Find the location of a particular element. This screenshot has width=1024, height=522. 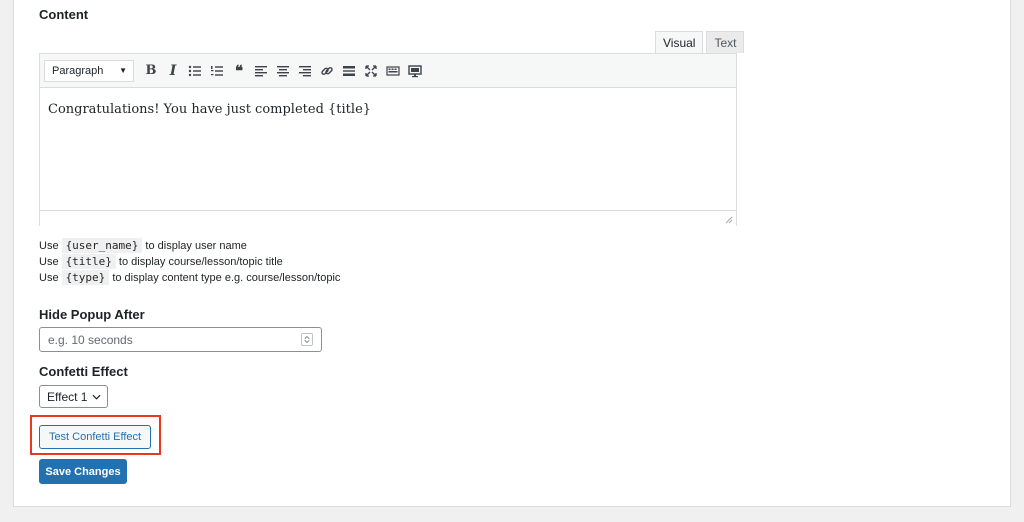

test-confetti-button: Test Confetti Effect is located at coordinates (95, 437).